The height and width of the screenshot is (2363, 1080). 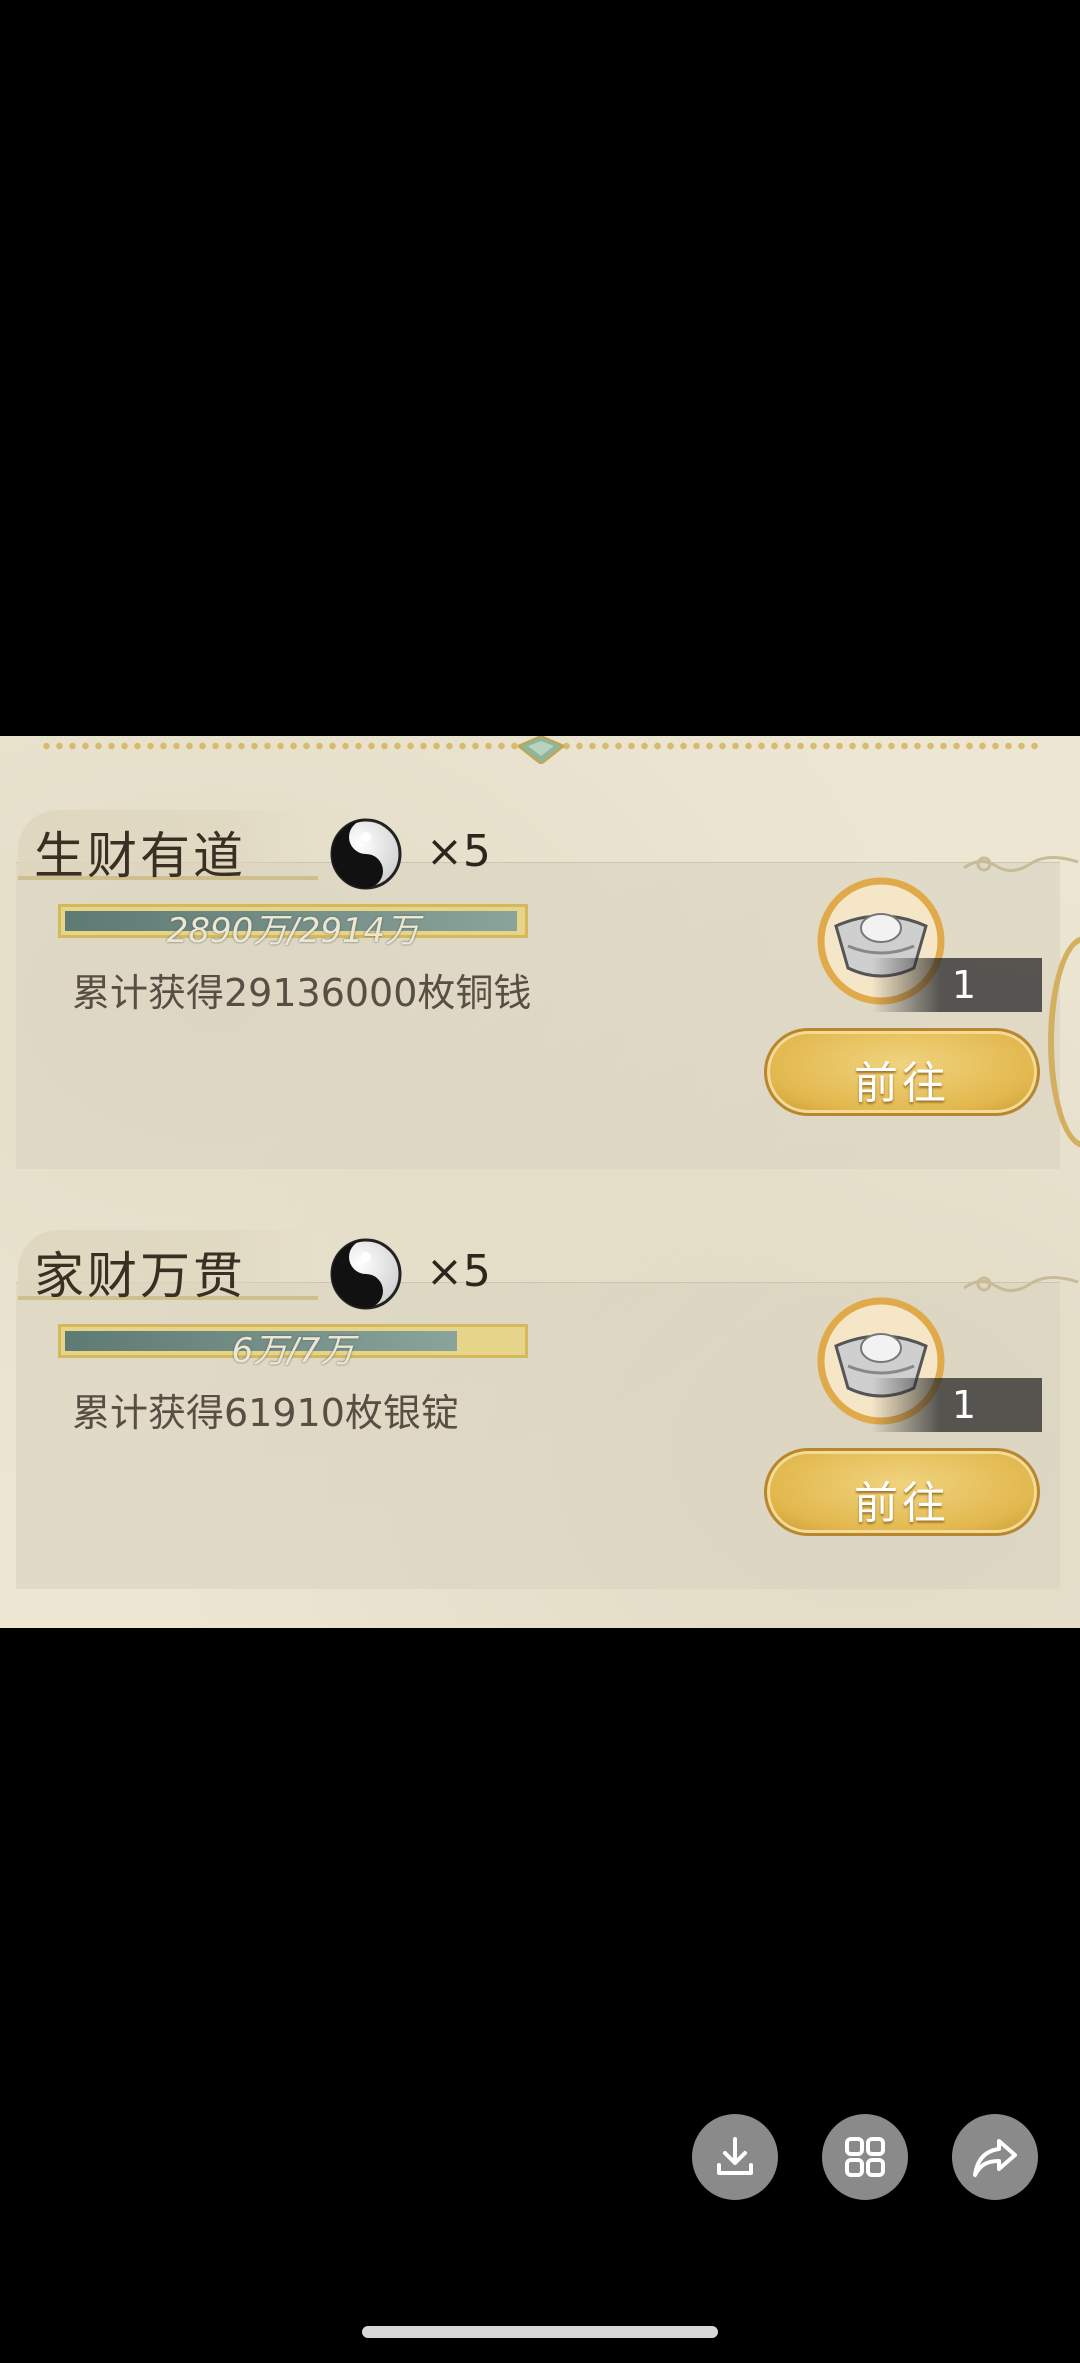 What do you see at coordinates (293, 931) in the screenshot?
I see `progress-text: 2890万/2914万` at bounding box center [293, 931].